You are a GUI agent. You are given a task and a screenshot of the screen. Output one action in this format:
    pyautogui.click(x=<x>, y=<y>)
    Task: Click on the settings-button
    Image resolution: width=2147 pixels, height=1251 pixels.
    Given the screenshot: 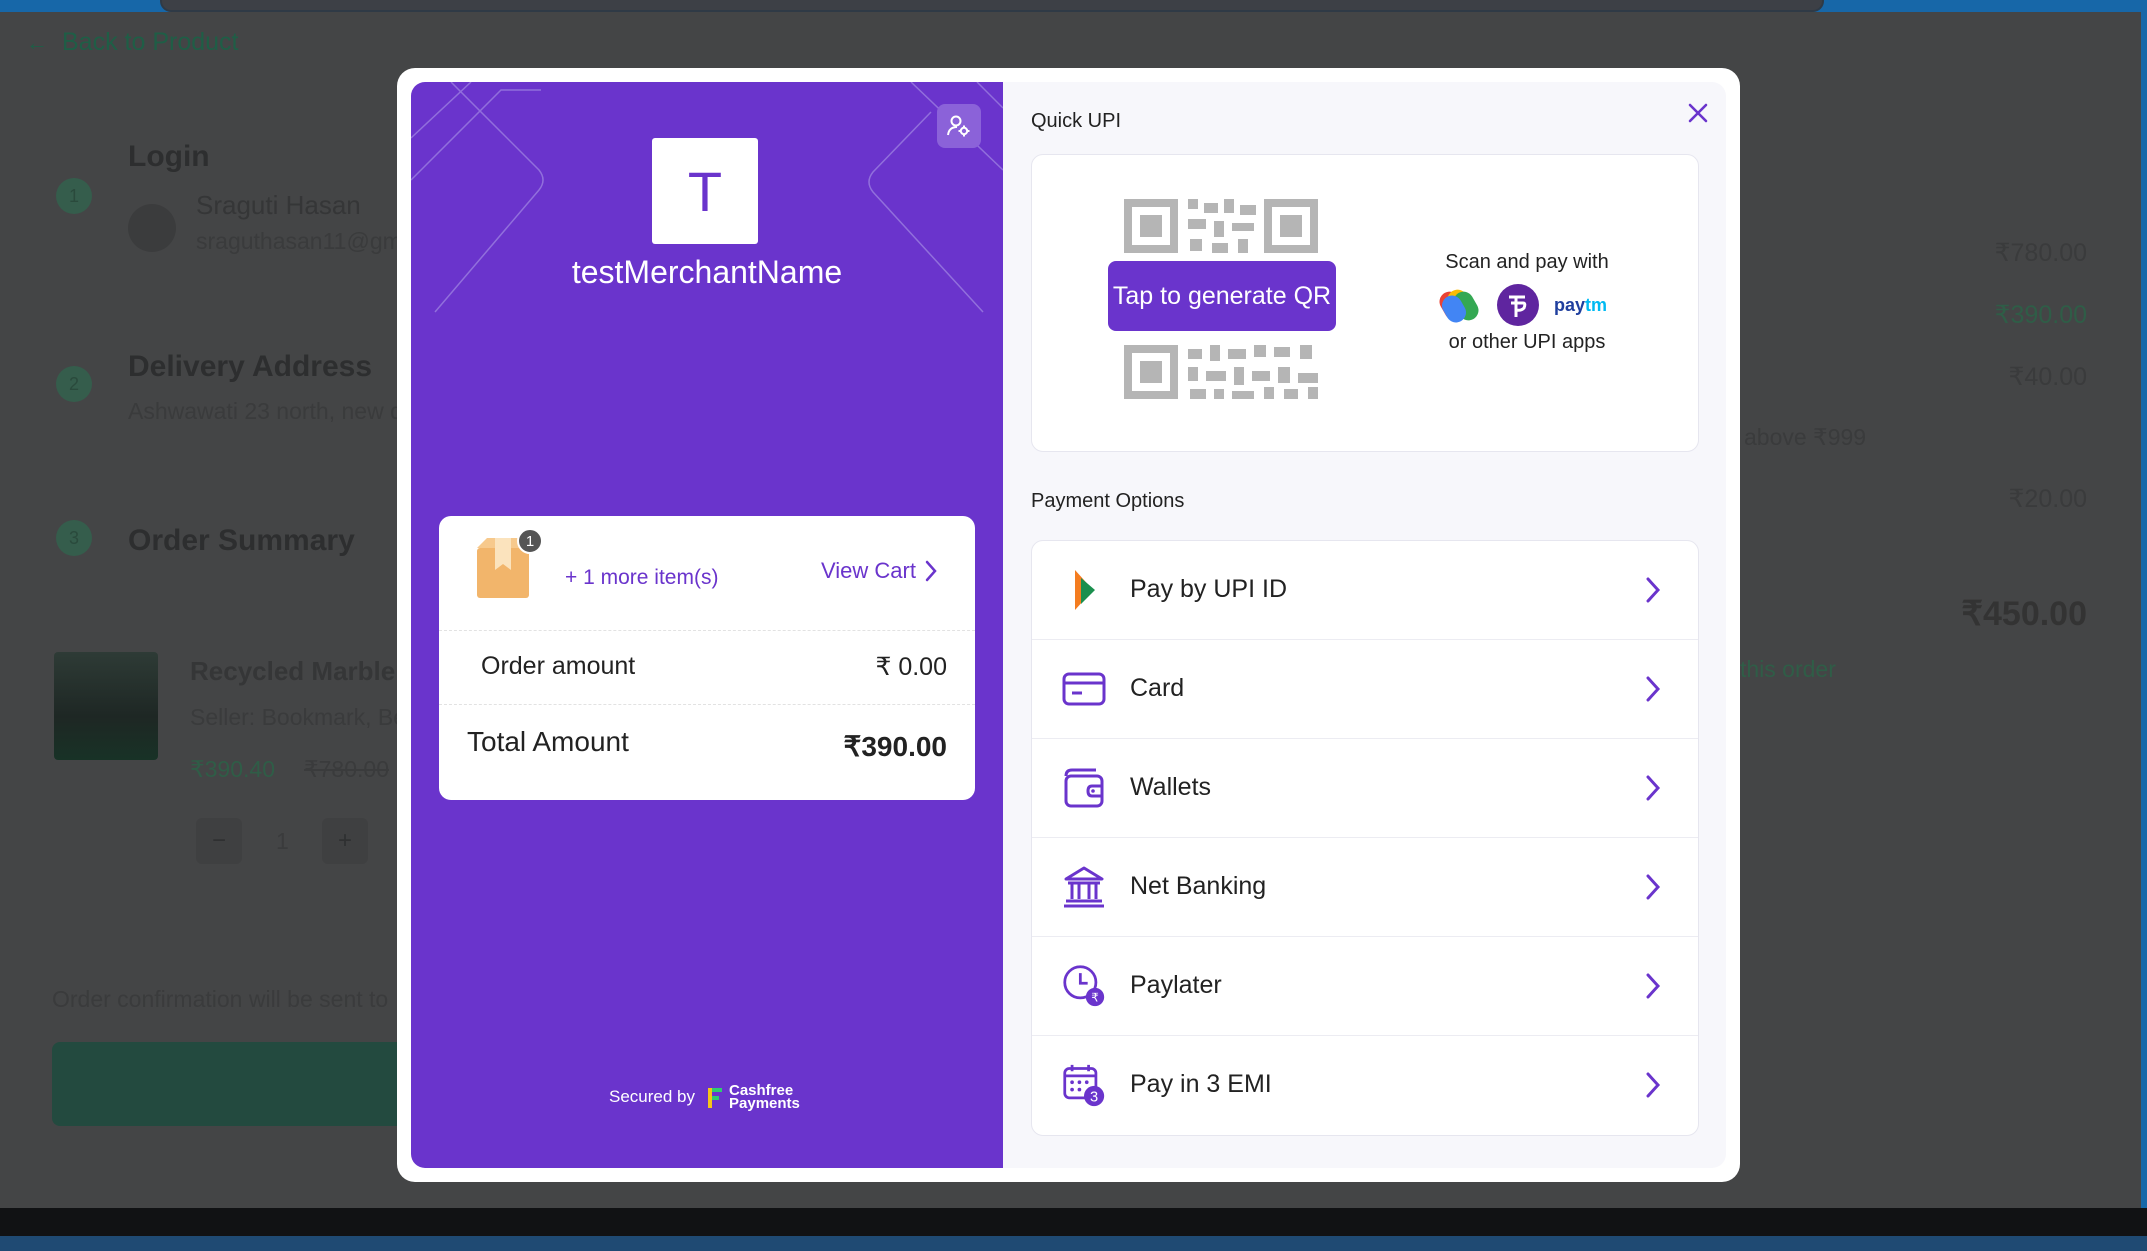 What is the action you would take?
    pyautogui.click(x=959, y=126)
    